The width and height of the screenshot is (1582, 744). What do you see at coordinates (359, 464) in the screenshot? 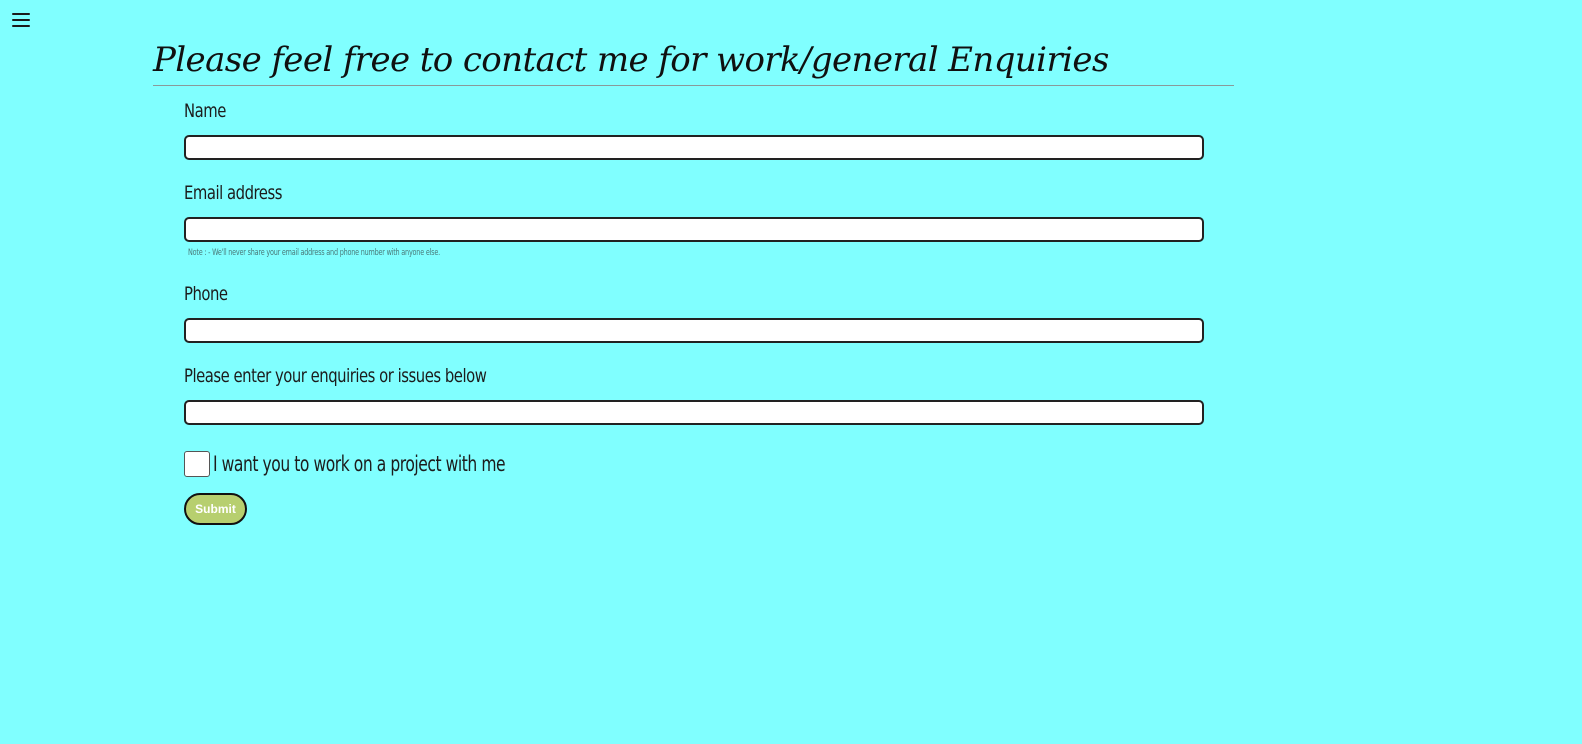
I see `project-checkbox-label: I want you to work on a project with me` at bounding box center [359, 464].